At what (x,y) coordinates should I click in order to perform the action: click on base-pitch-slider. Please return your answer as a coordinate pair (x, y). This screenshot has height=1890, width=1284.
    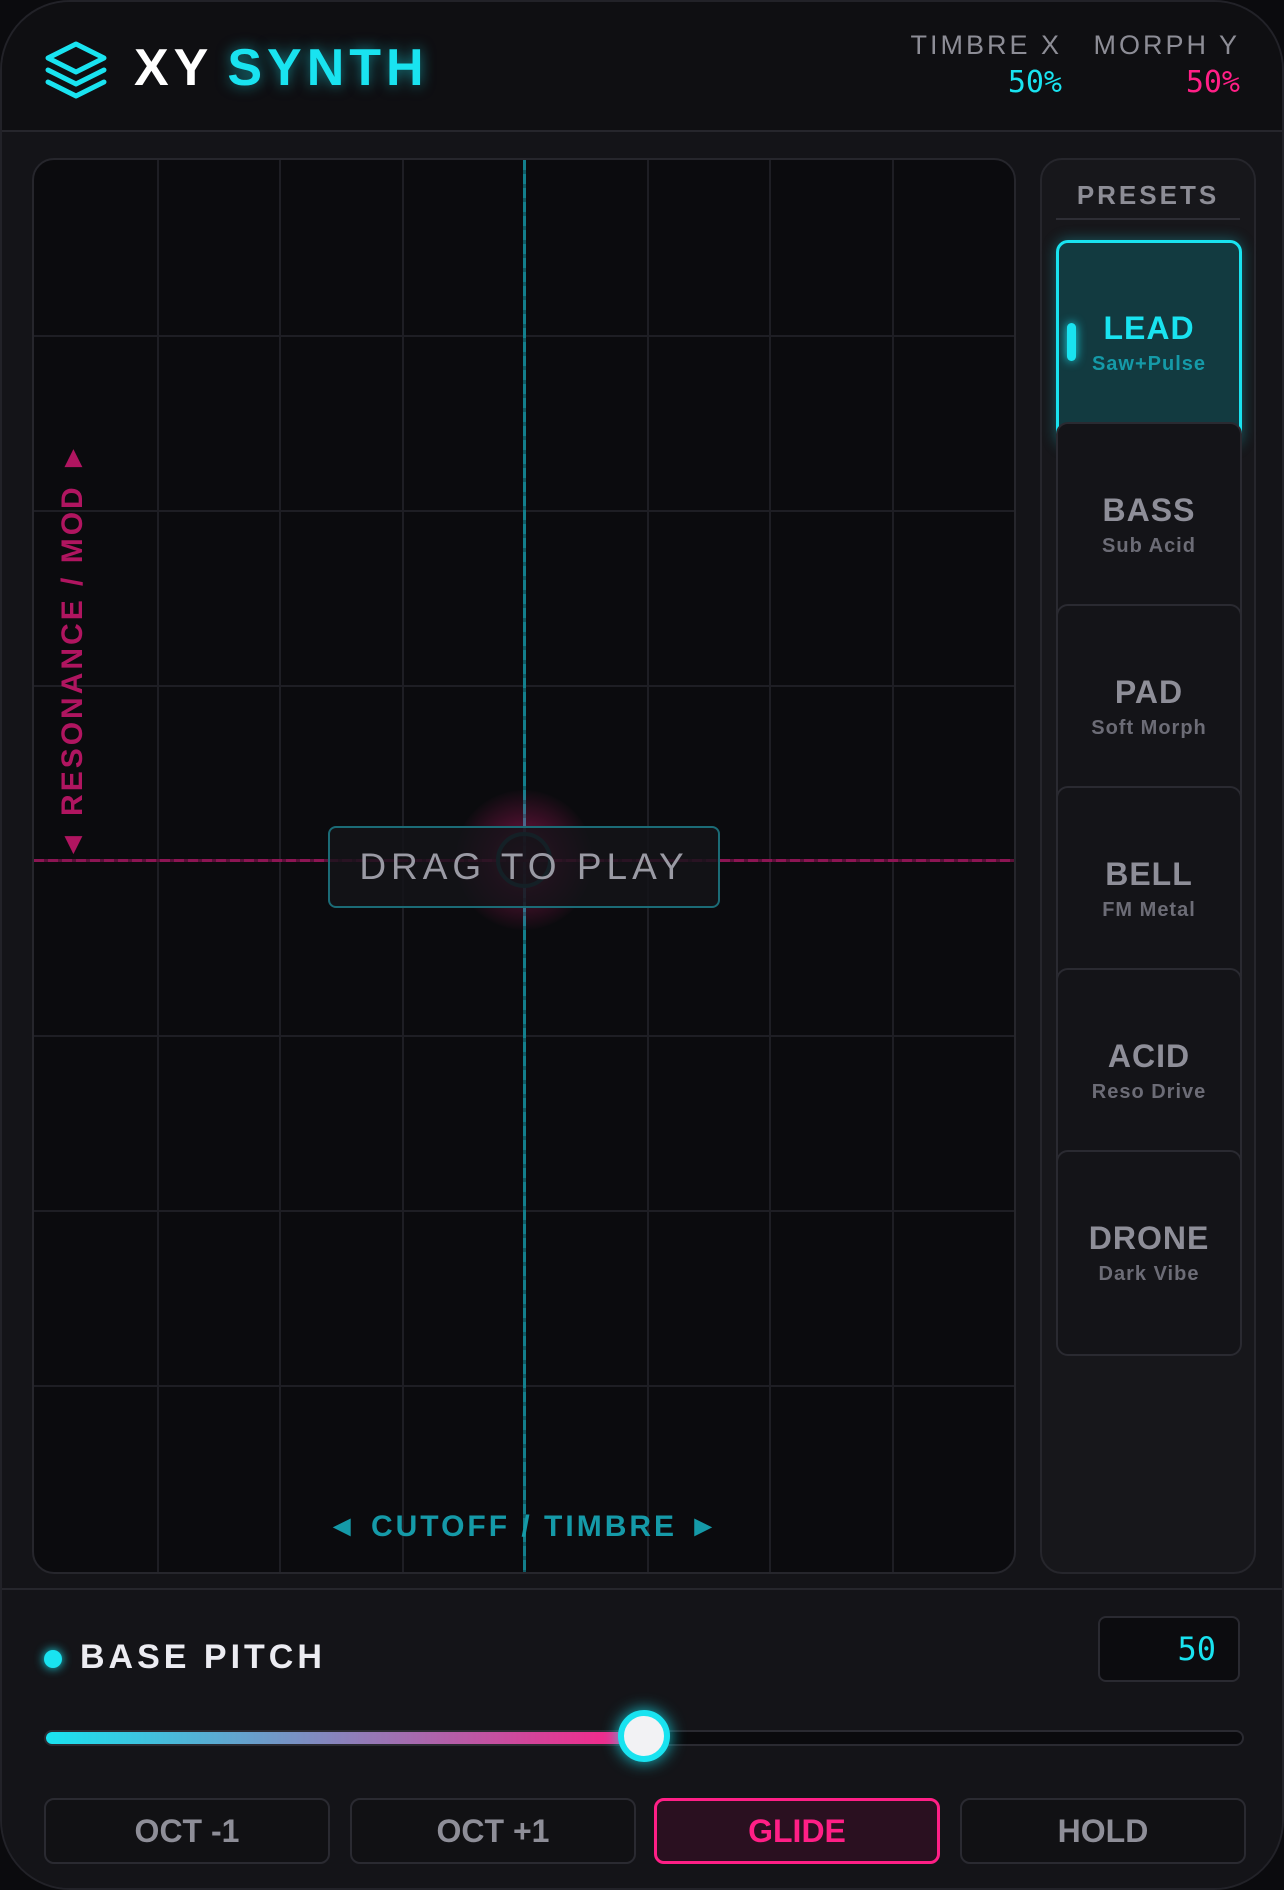
    Looking at the image, I should click on (644, 1736).